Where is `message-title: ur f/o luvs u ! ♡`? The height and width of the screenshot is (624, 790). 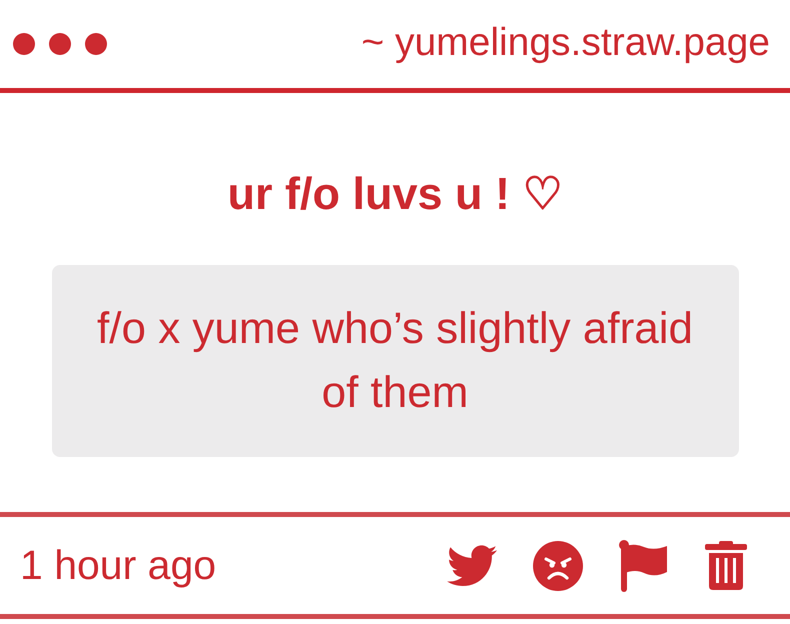
message-title: ur f/o luvs u ! ♡ is located at coordinates (394, 194).